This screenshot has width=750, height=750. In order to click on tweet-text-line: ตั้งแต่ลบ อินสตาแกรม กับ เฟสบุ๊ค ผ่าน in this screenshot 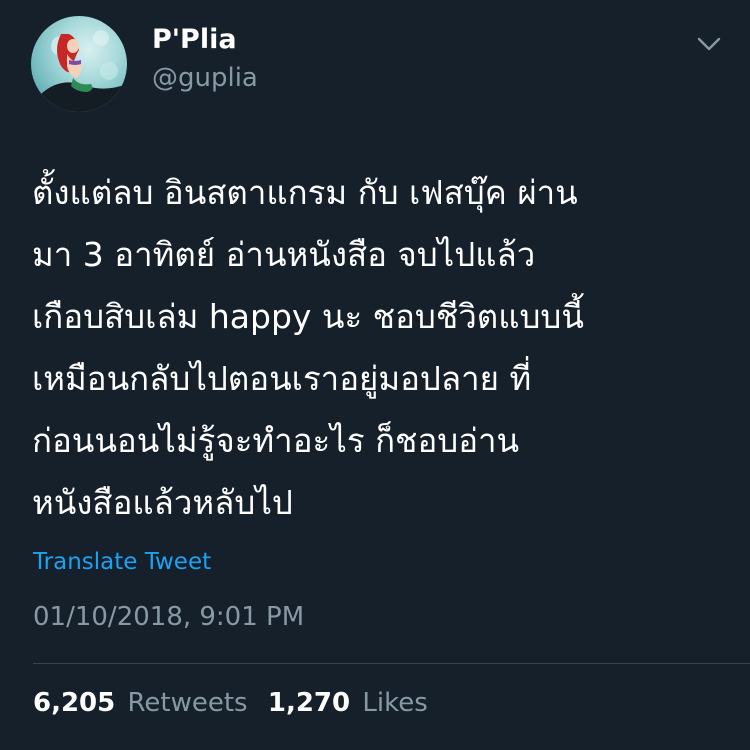, I will do `click(305, 192)`.